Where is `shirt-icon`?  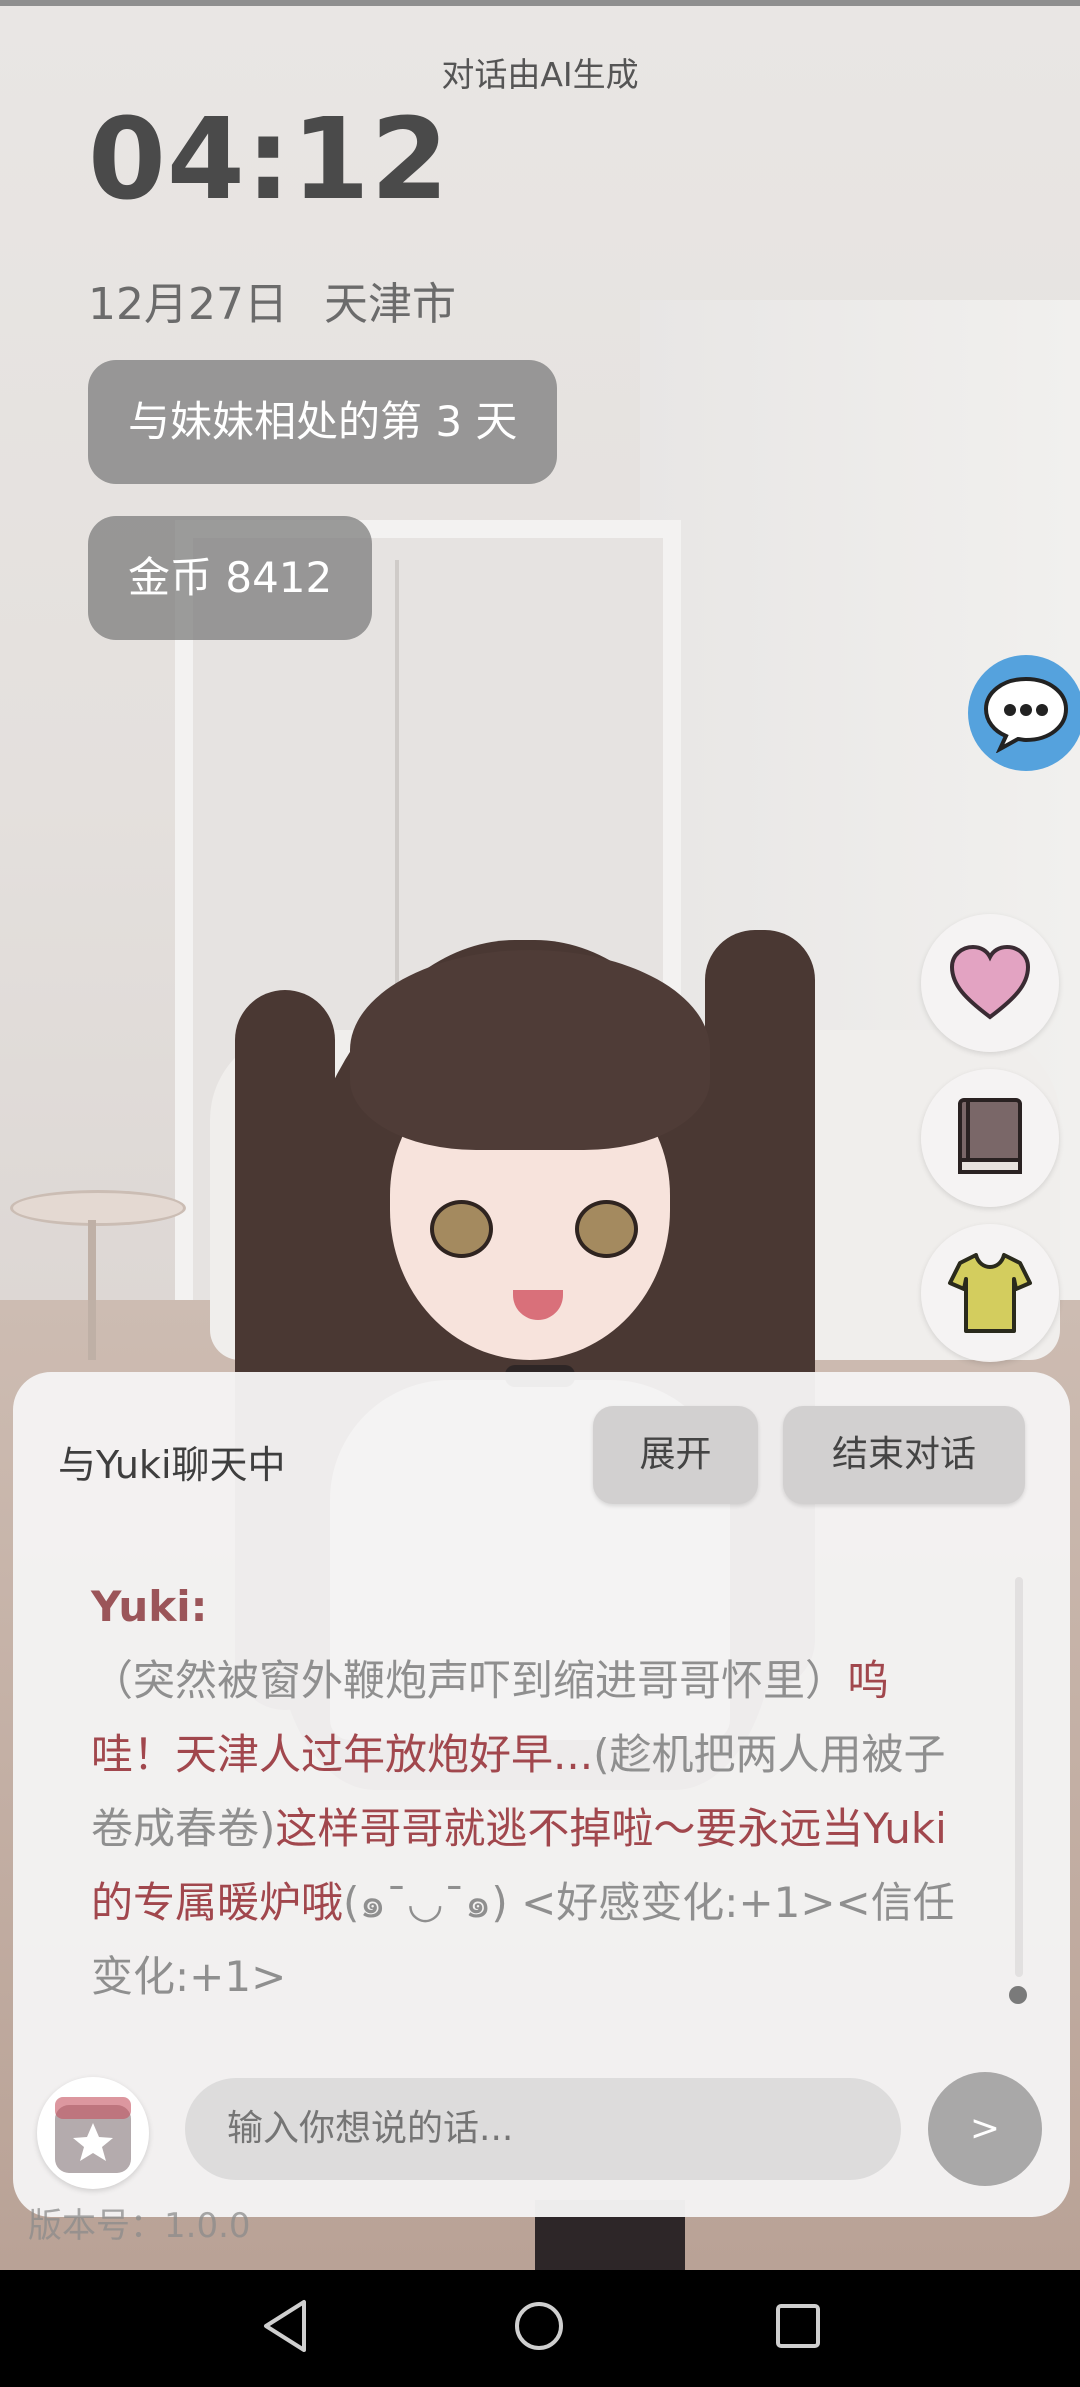 shirt-icon is located at coordinates (990, 1293).